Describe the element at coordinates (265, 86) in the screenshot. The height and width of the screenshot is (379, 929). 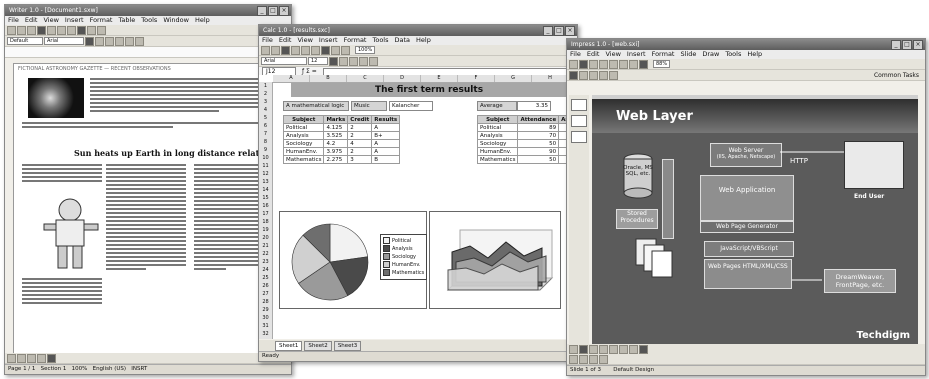
I see `row-header: 1` at that location.